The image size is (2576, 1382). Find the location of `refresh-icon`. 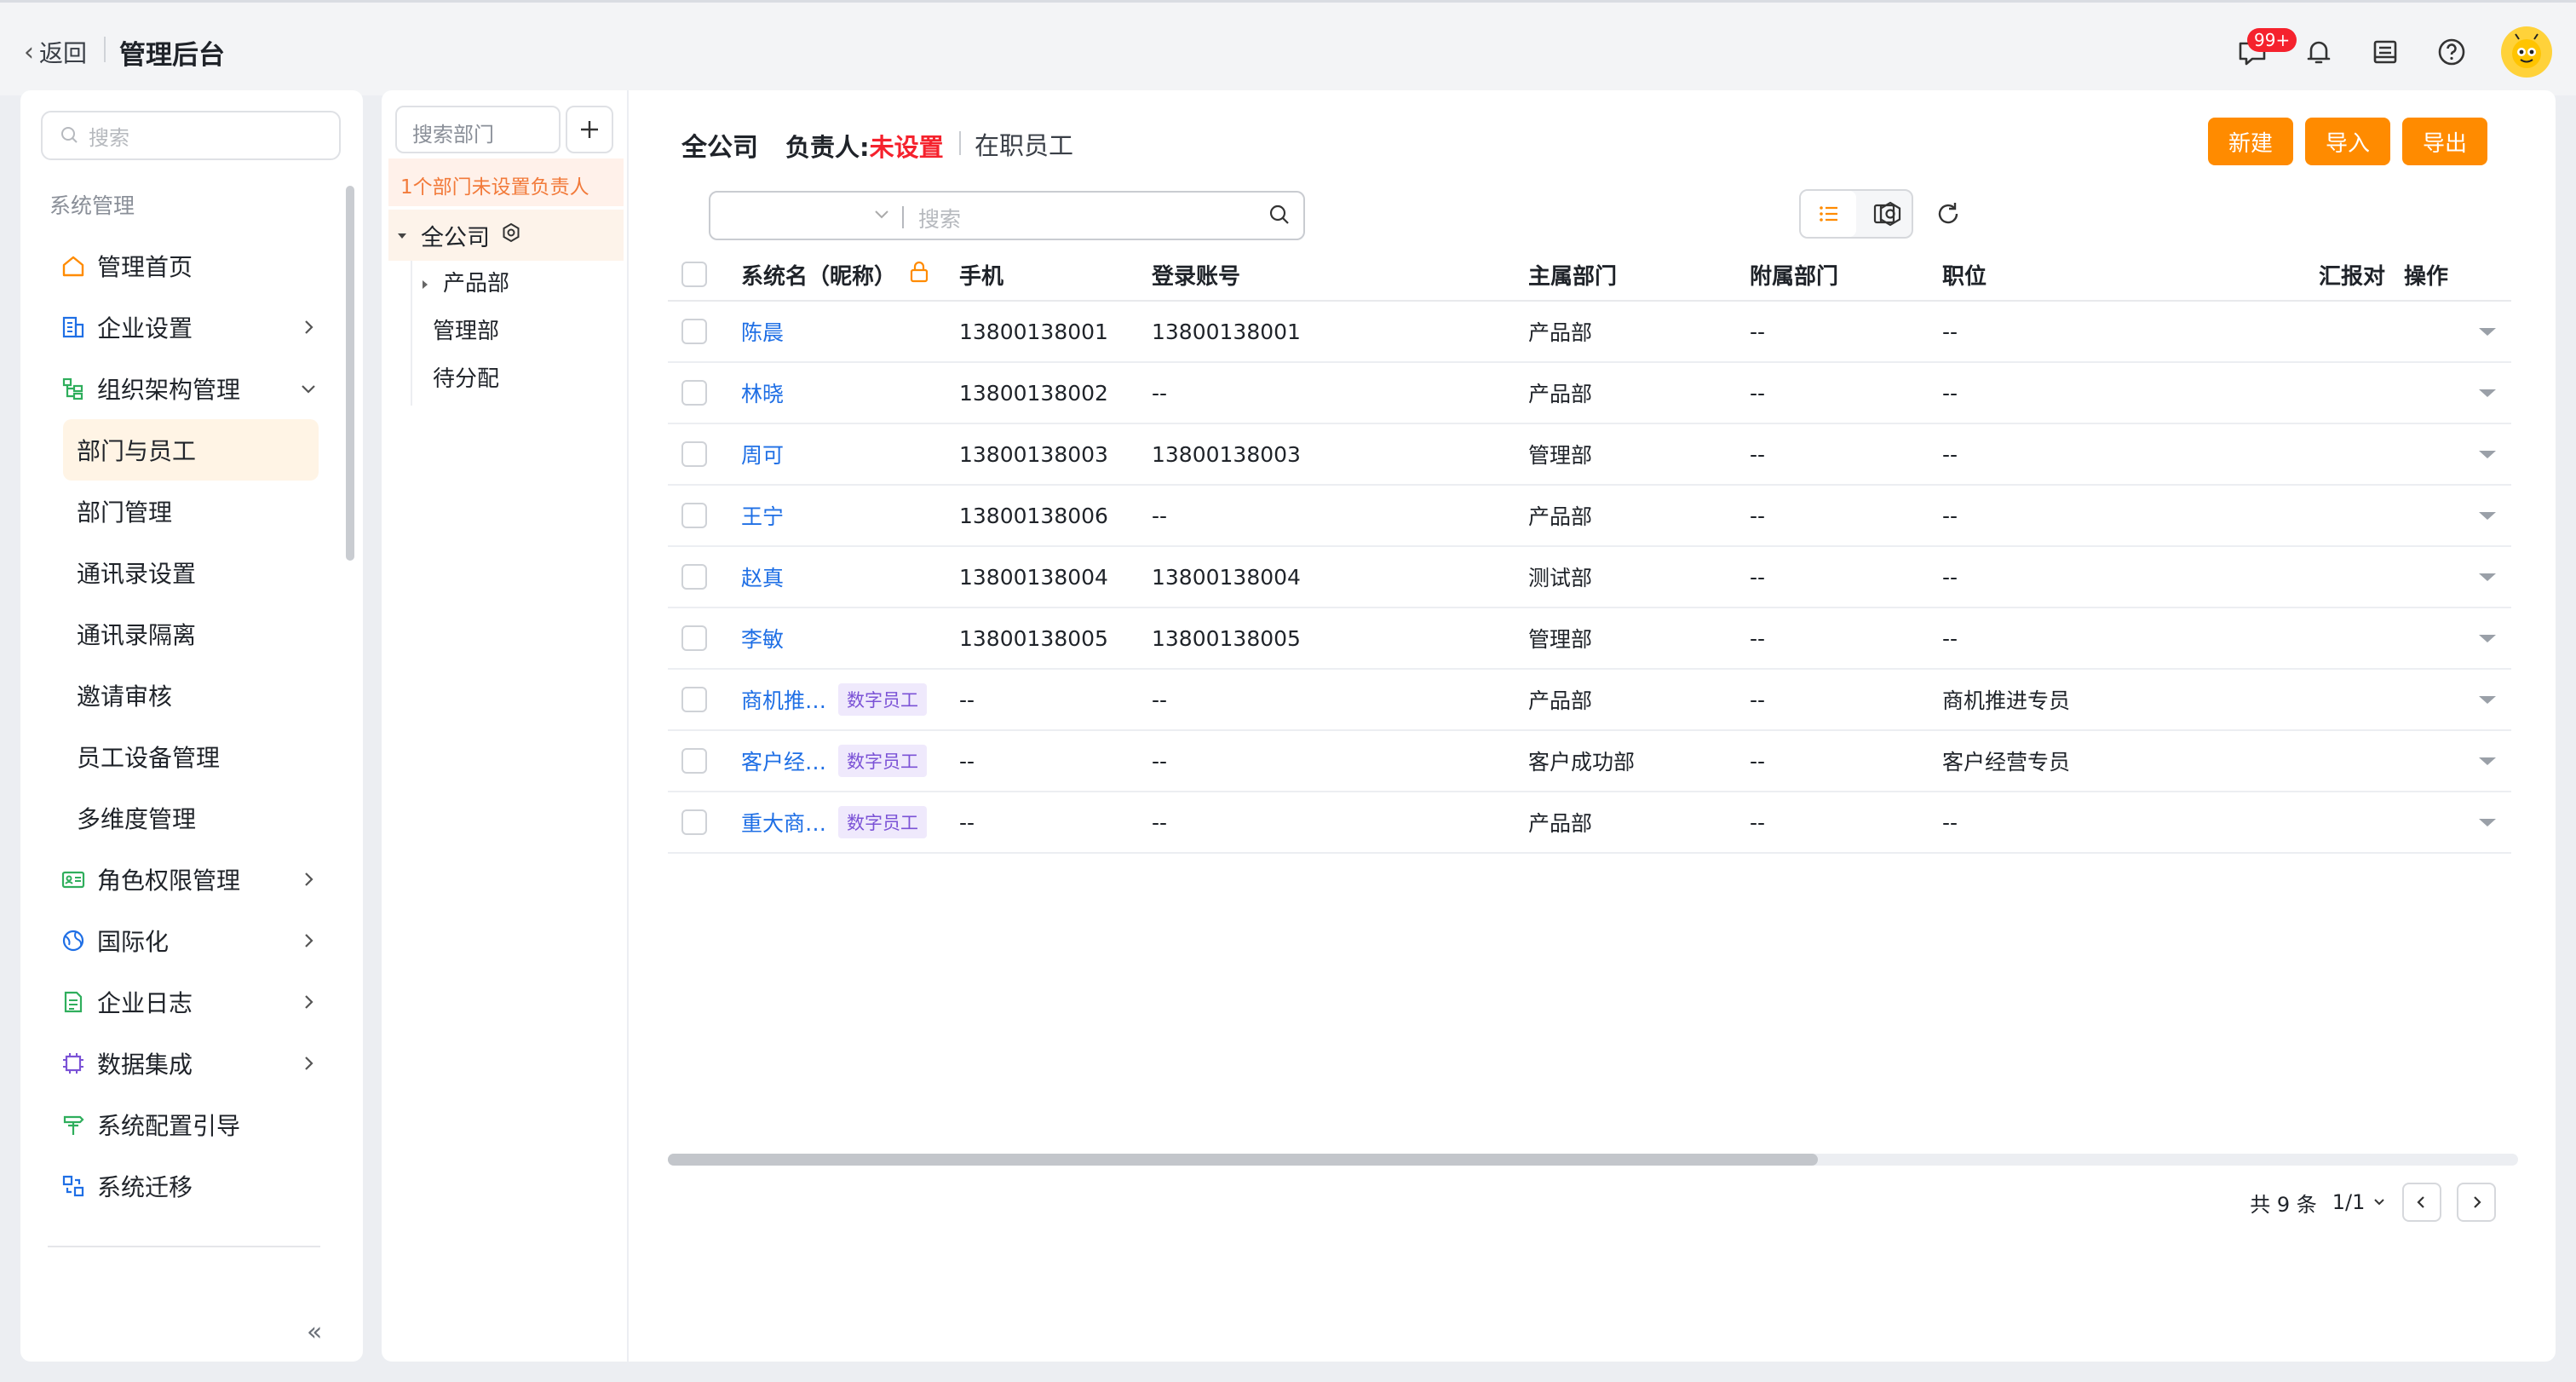

refresh-icon is located at coordinates (1949, 215).